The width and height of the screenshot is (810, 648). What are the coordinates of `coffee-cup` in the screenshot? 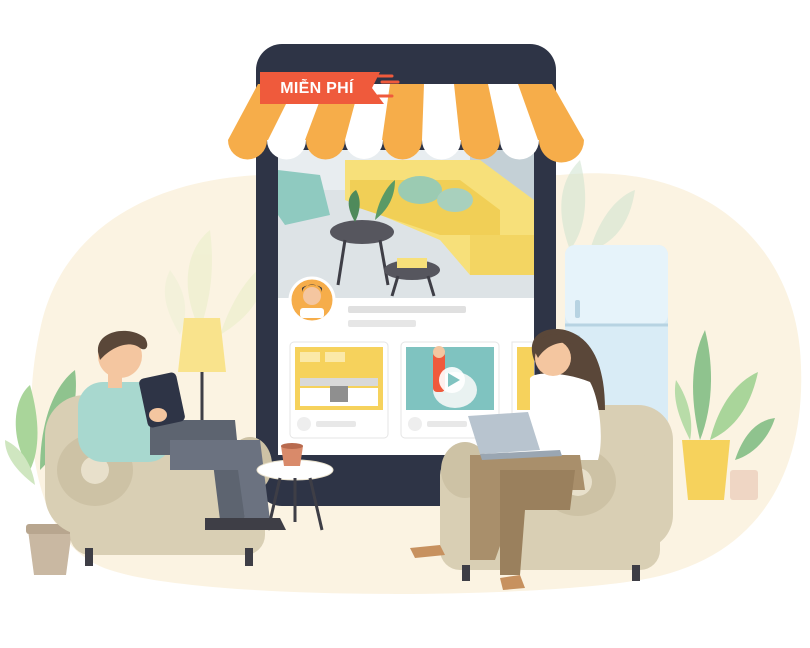 It's located at (292, 454).